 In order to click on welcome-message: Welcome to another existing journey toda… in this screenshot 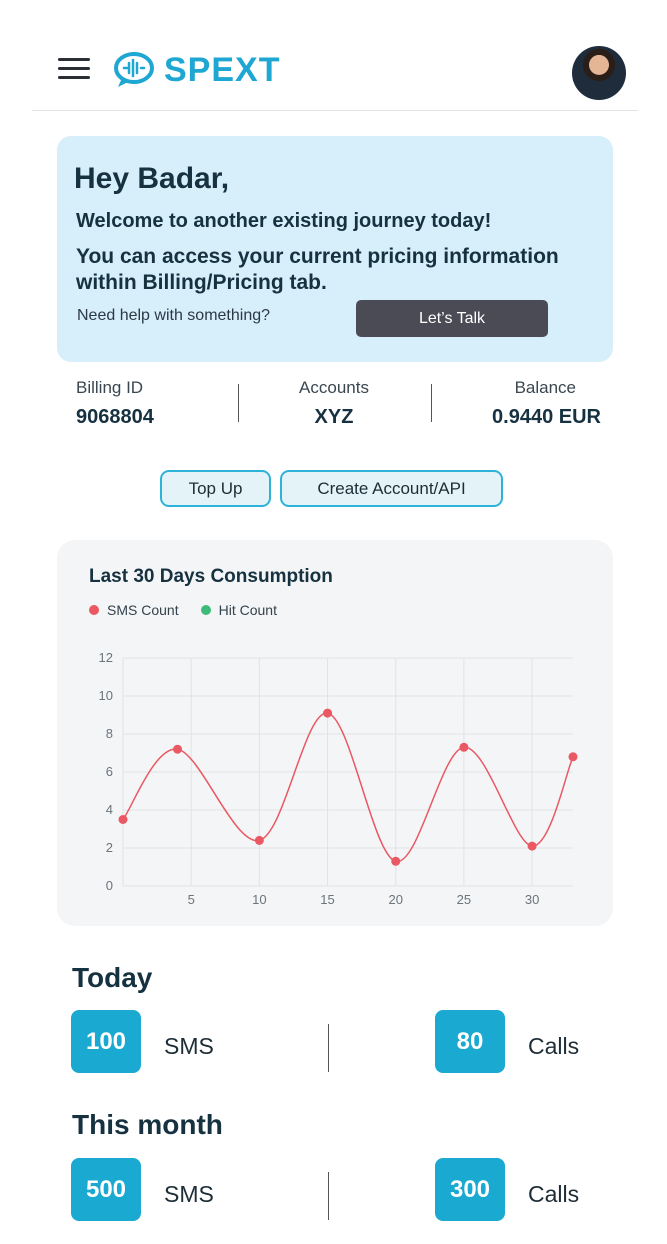, I will do `click(284, 221)`.